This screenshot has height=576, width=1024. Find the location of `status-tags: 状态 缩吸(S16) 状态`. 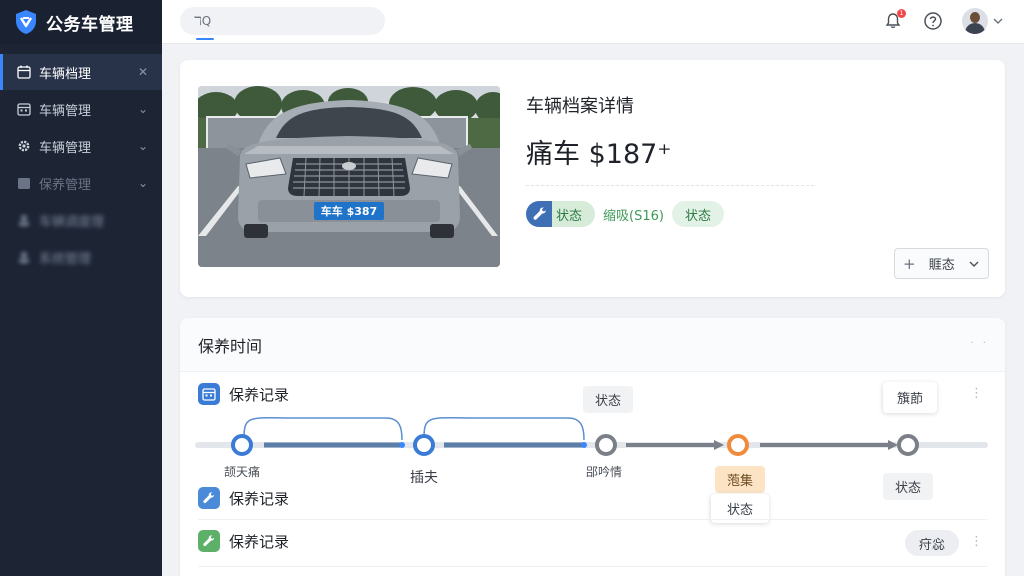

status-tags: 状态 缩吸(S16) 状态 is located at coordinates (625, 214).